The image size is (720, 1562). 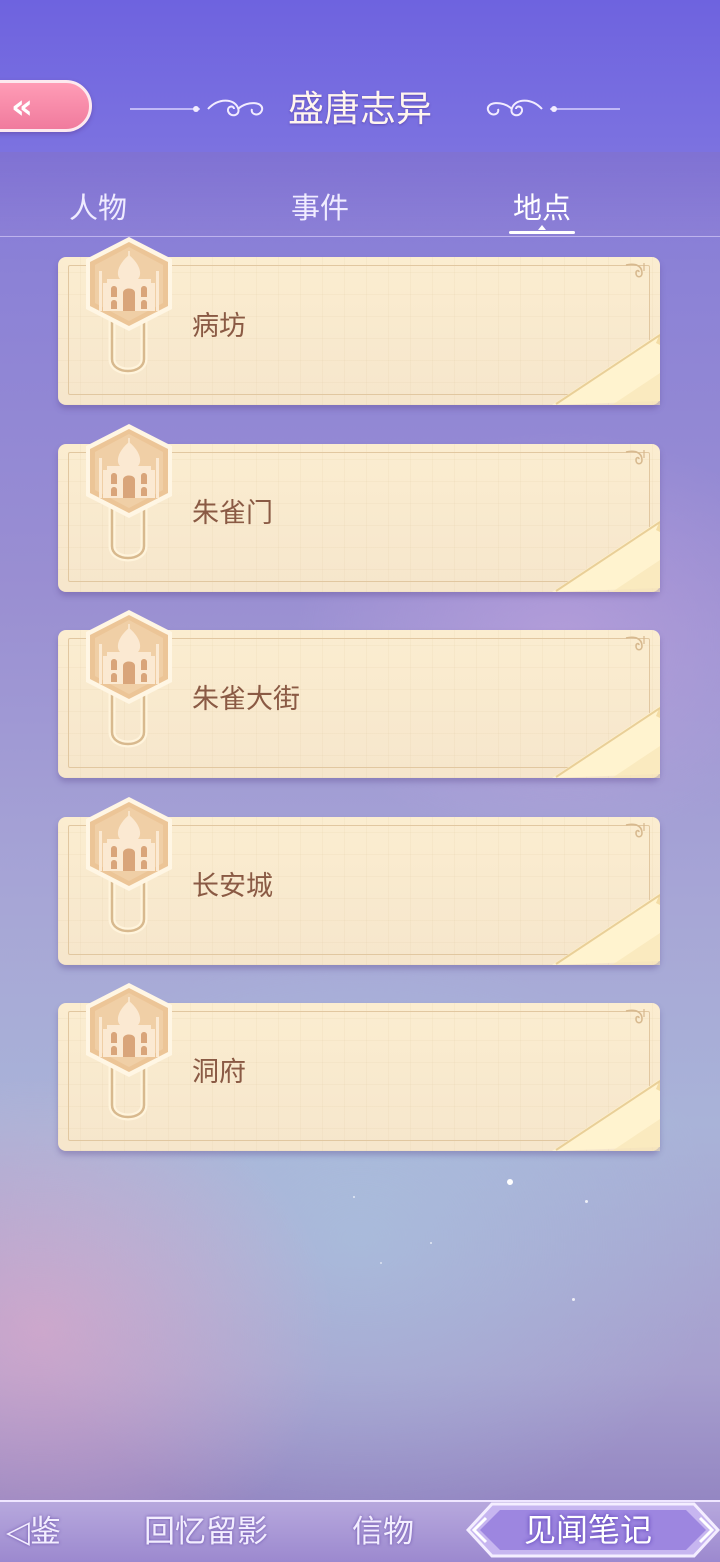 I want to click on location-name: 朱雀门, so click(x=232, y=513).